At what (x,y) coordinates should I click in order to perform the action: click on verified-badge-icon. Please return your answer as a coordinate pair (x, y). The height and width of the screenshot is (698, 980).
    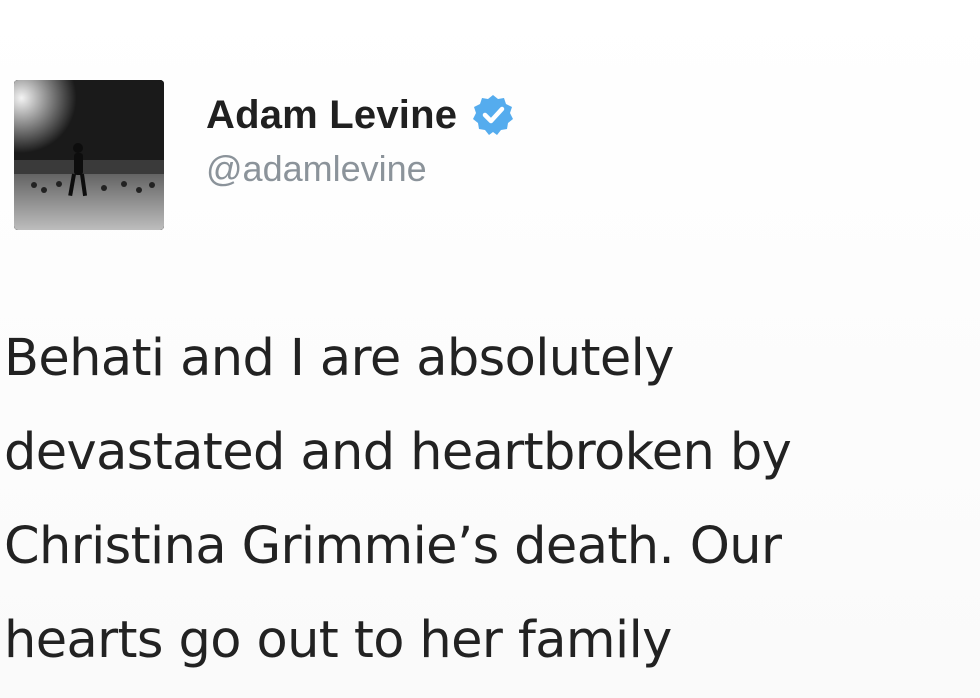
    Looking at the image, I should click on (493, 115).